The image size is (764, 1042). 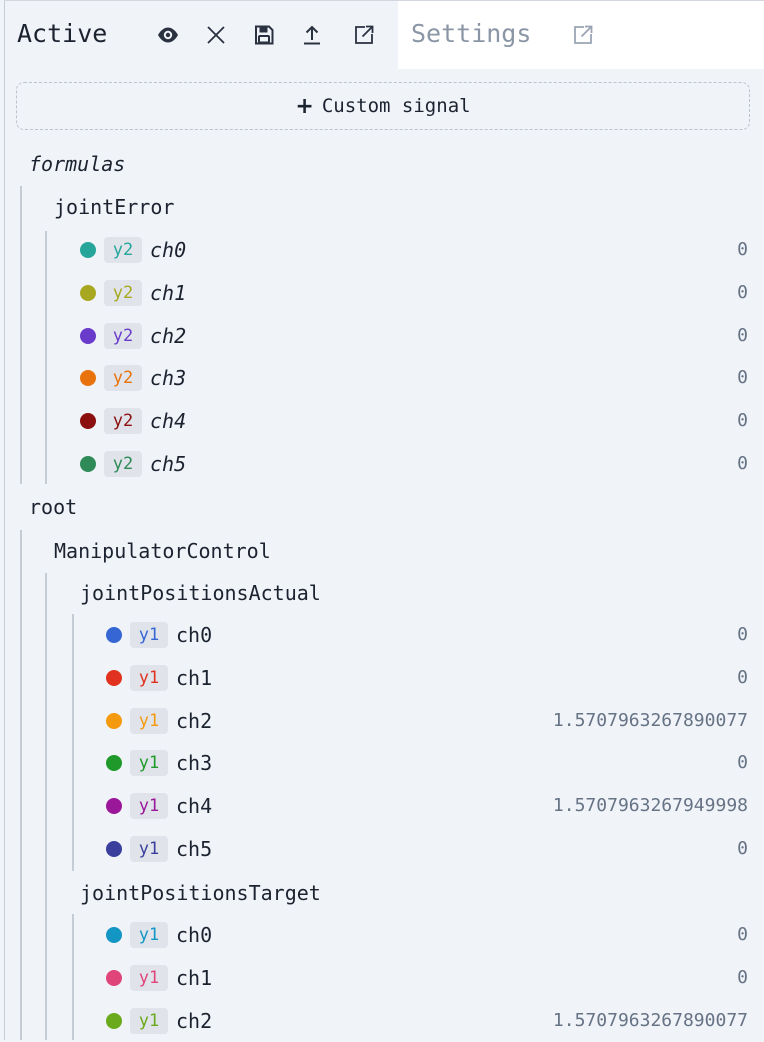 What do you see at coordinates (382, 849) in the screenshot?
I see `signal-row: y1 ch5 0` at bounding box center [382, 849].